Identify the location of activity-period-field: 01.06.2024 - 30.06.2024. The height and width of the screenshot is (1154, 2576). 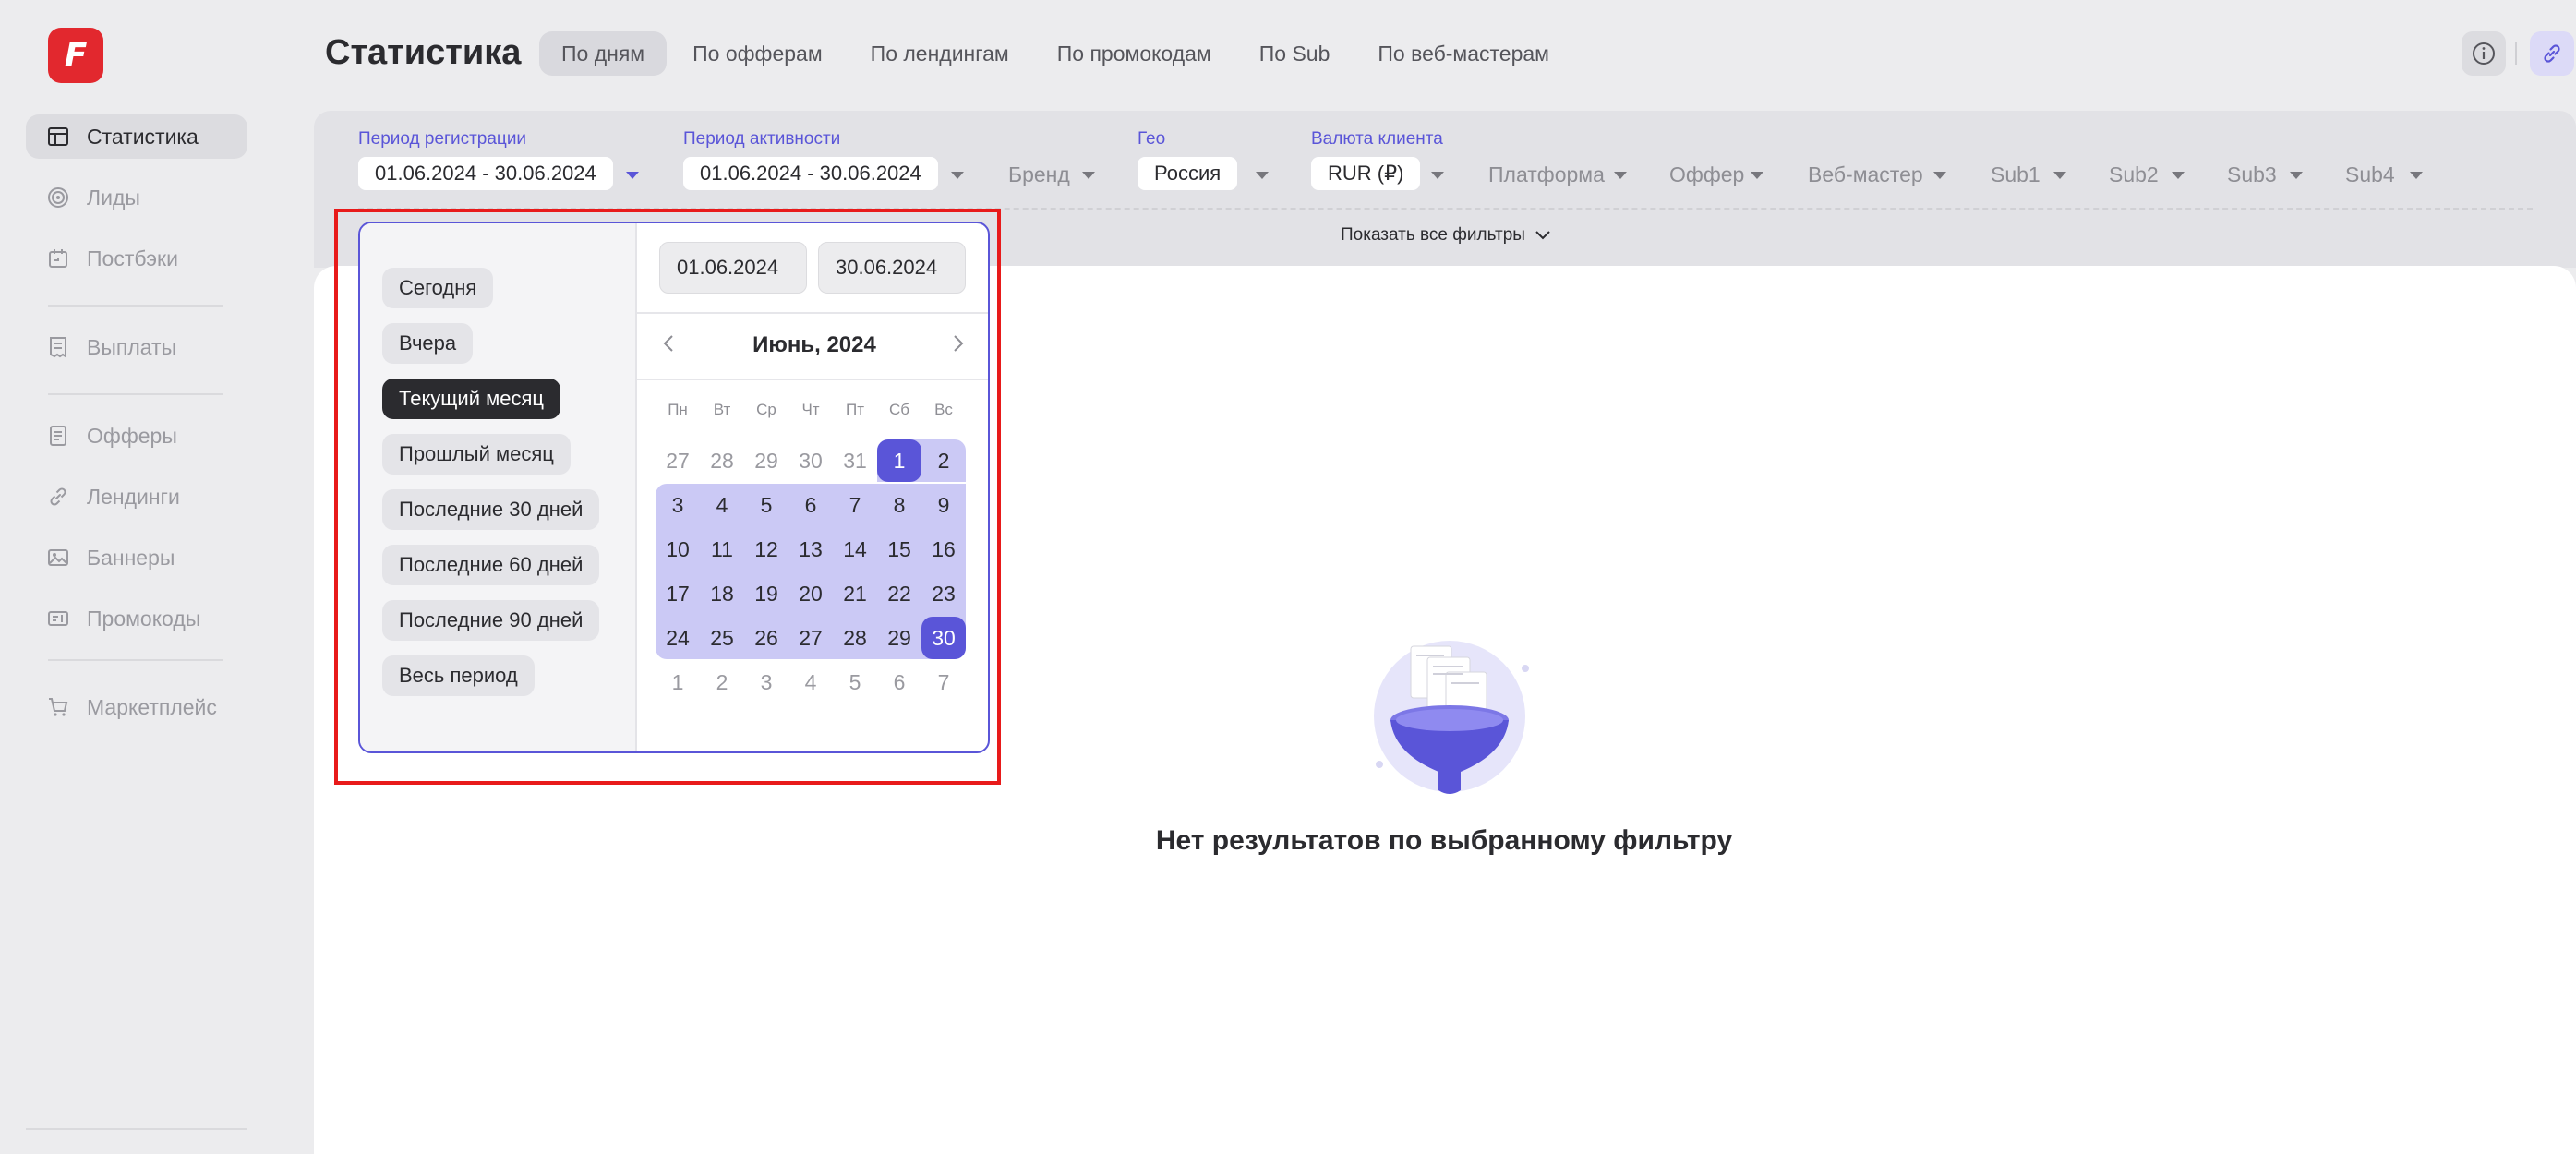
(810, 173).